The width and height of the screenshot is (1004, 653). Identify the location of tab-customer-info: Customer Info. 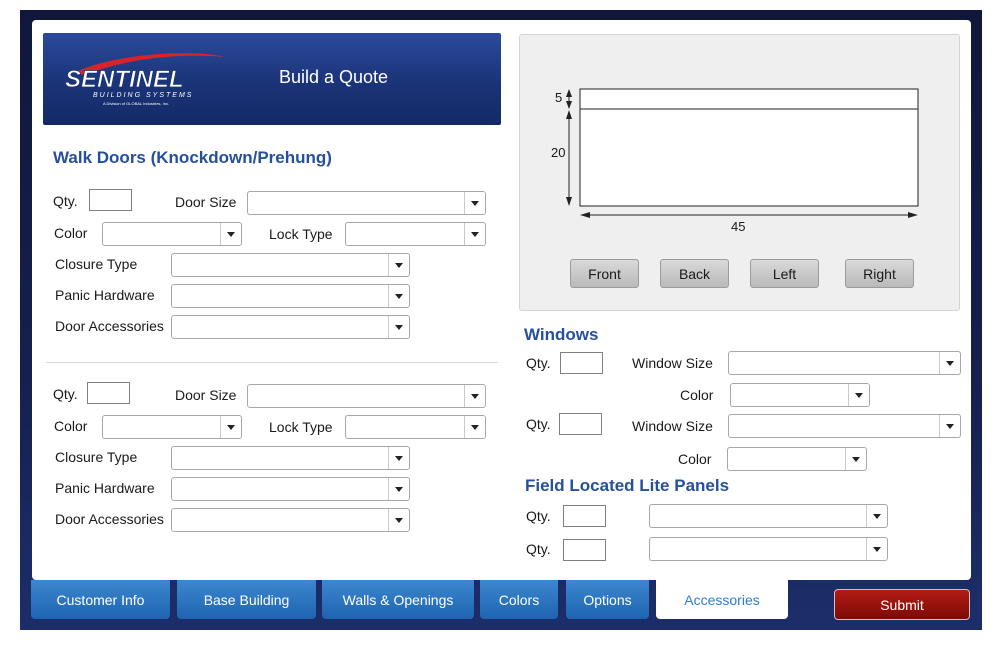
(100, 599).